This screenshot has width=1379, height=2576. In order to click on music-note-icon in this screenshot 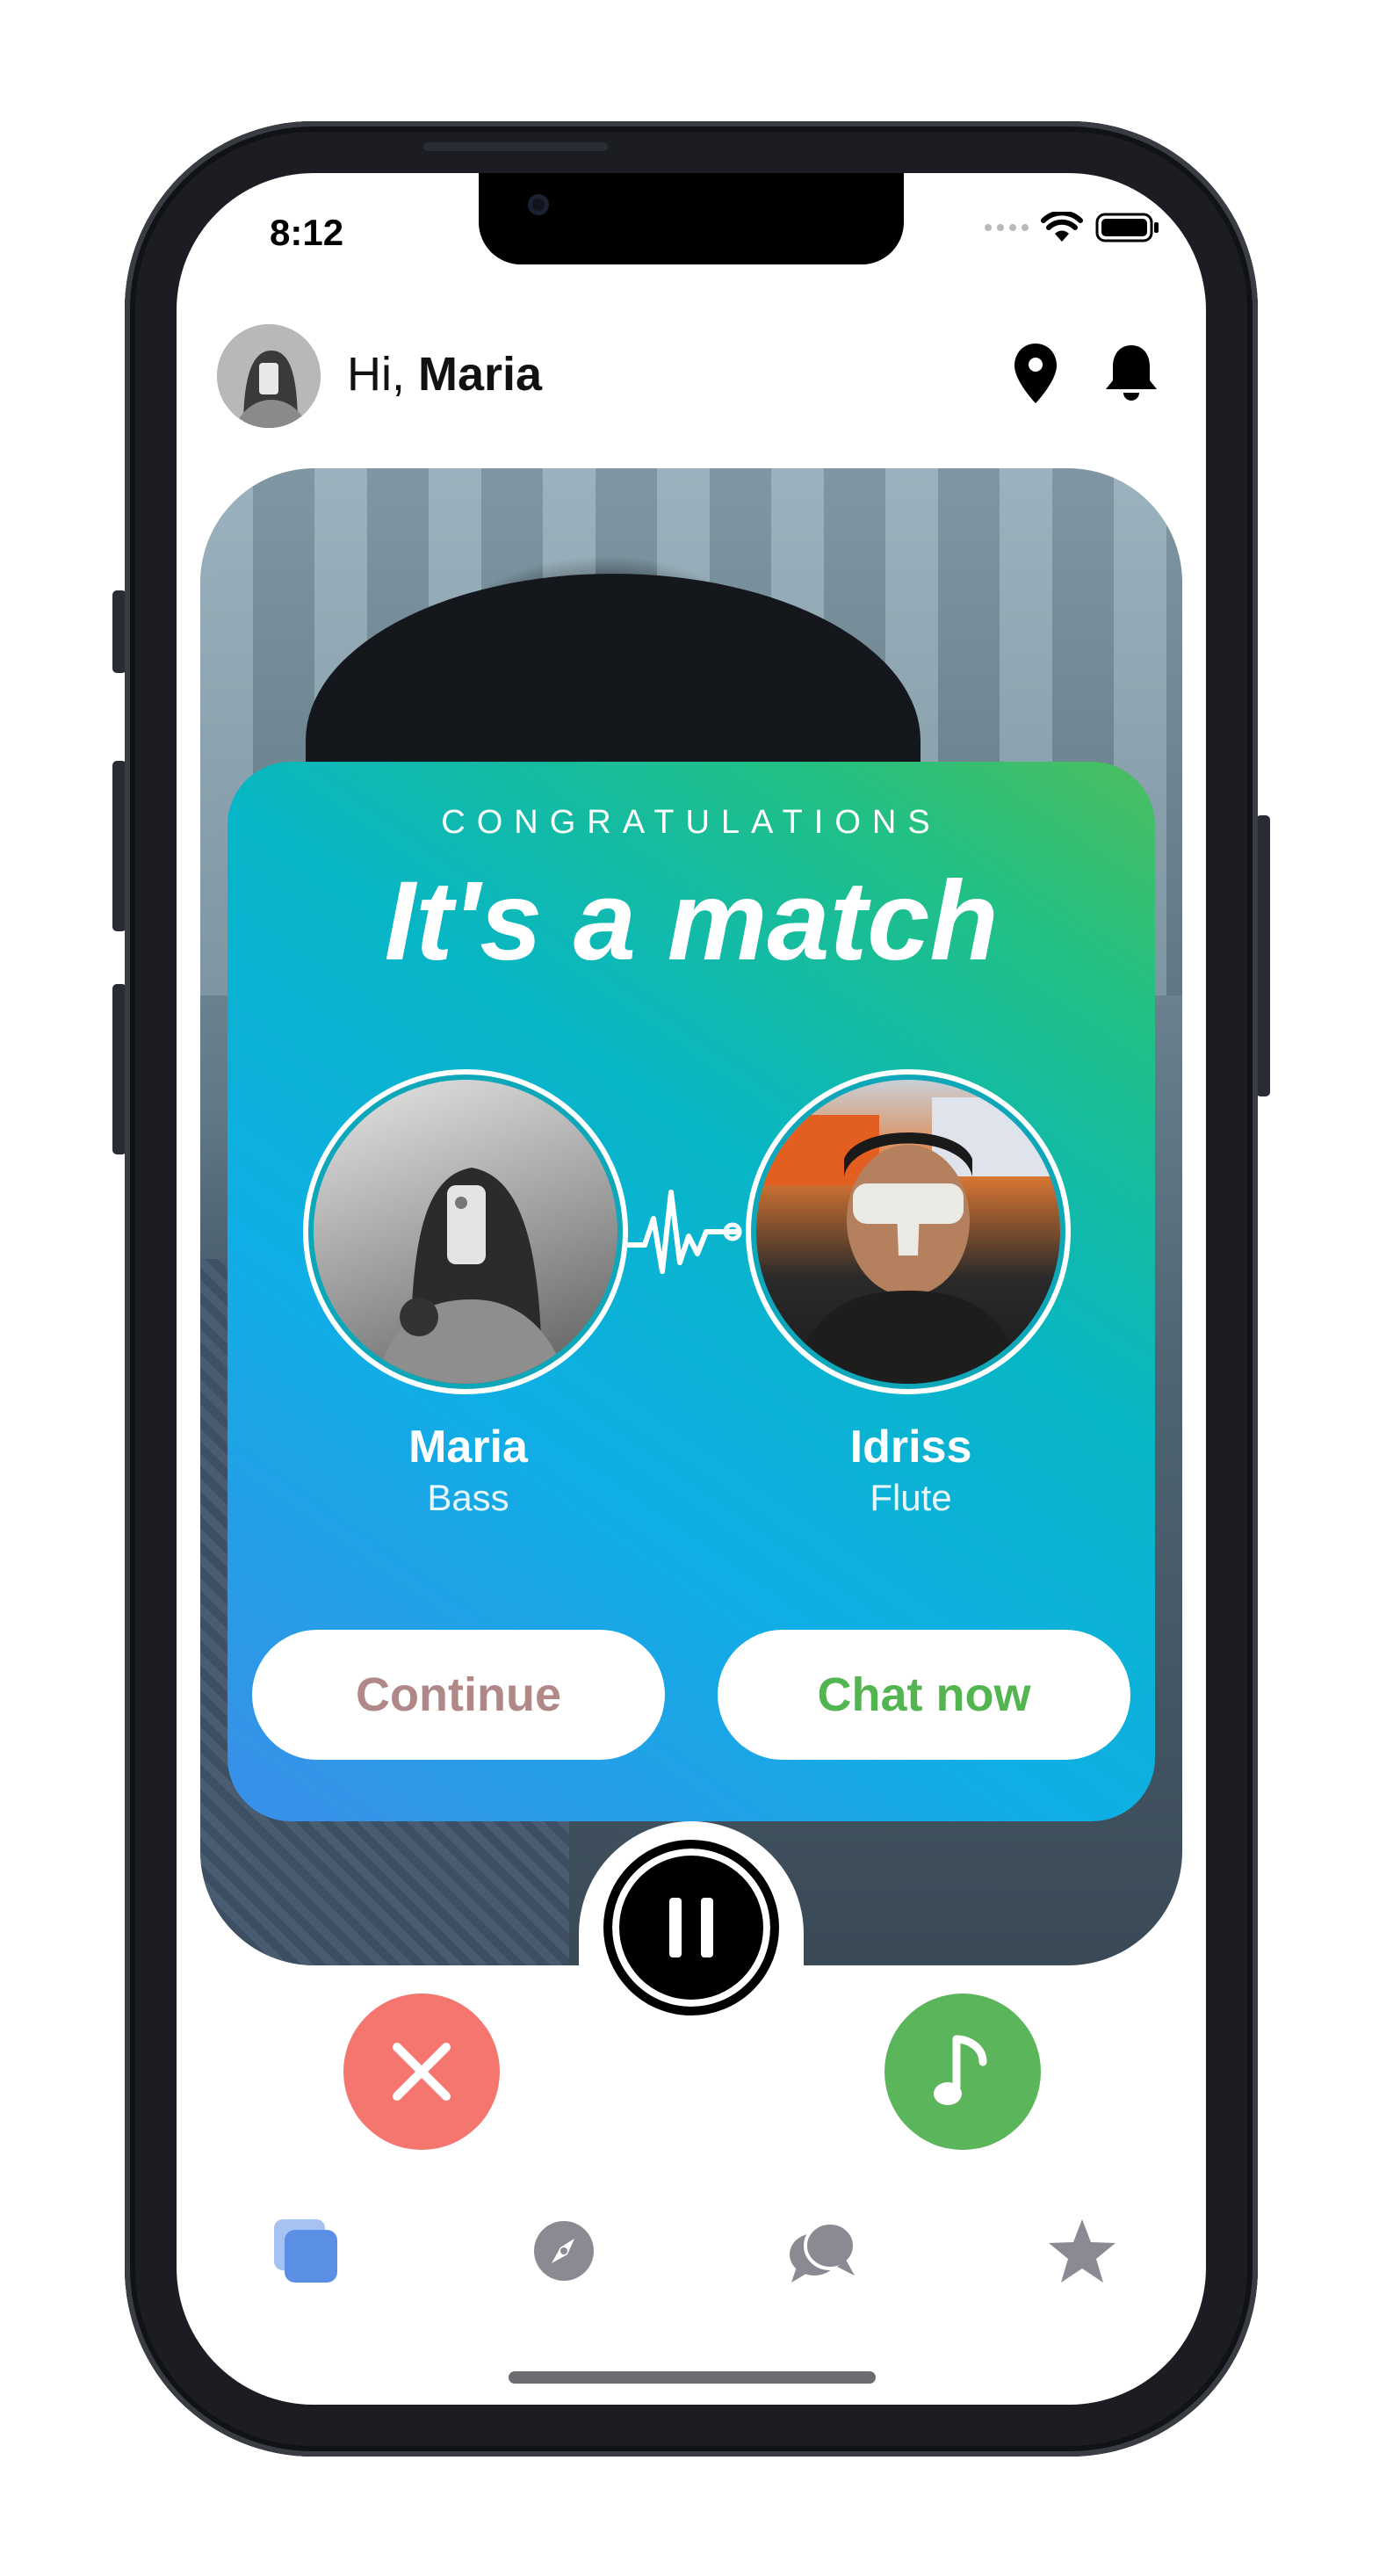, I will do `click(960, 2070)`.